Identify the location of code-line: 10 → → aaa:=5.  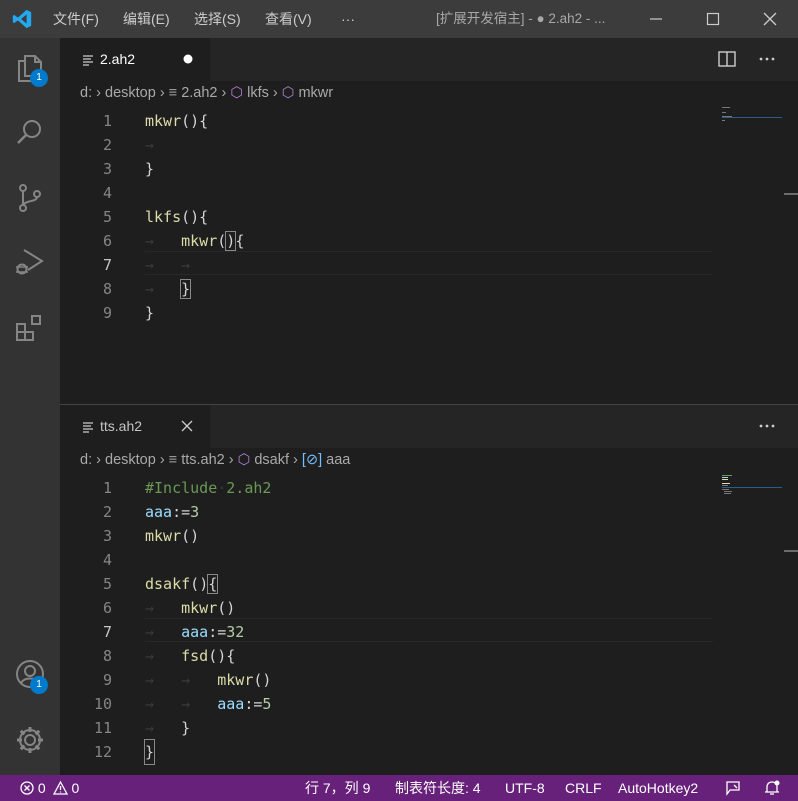
(390, 704).